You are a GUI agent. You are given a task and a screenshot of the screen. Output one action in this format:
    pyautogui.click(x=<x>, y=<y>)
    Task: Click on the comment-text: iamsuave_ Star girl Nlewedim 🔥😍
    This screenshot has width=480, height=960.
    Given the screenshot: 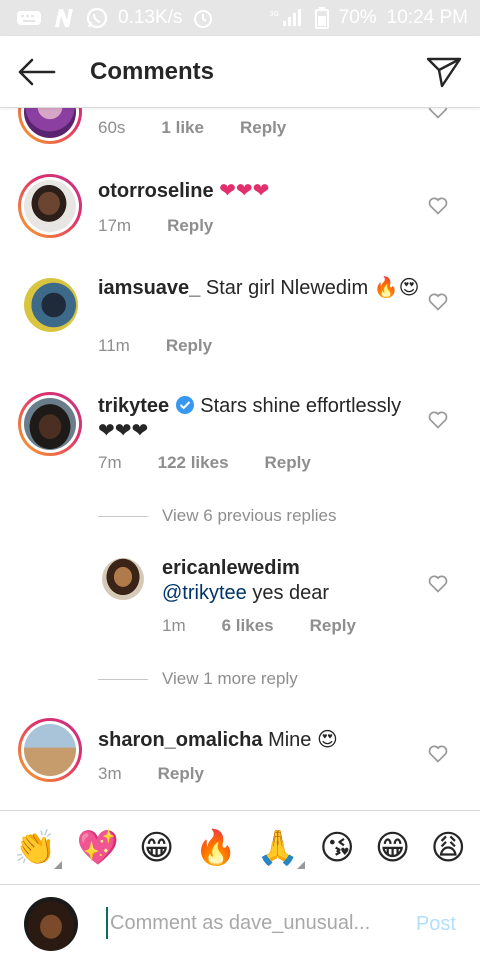 What is the action you would take?
    pyautogui.click(x=259, y=288)
    